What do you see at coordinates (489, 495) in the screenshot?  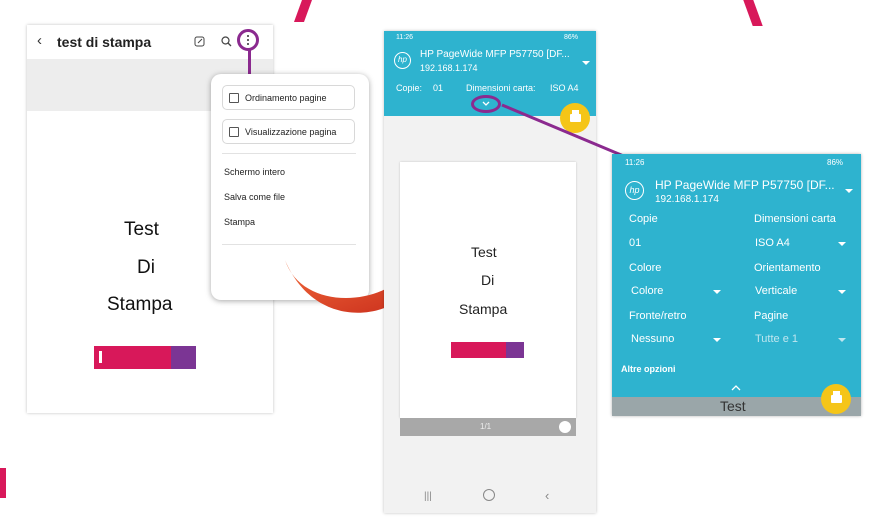 I see `home-icon` at bounding box center [489, 495].